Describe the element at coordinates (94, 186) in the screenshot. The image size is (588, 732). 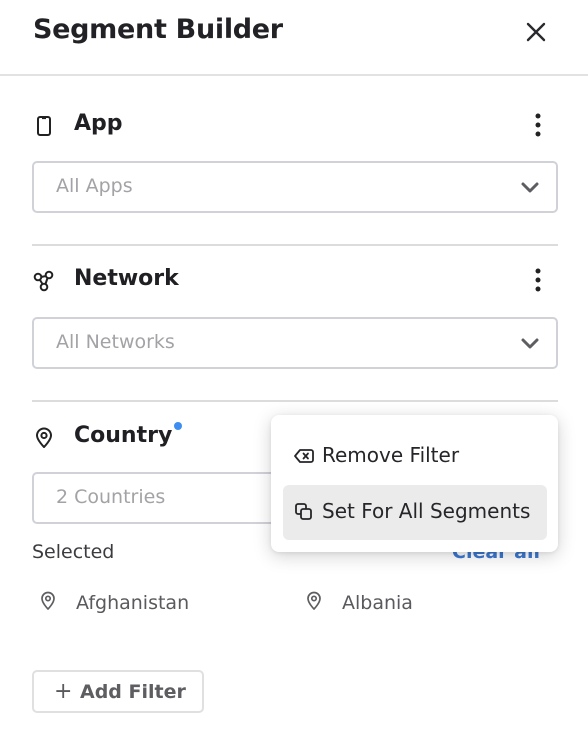
I see `app-select-placeholder: All Apps` at that location.